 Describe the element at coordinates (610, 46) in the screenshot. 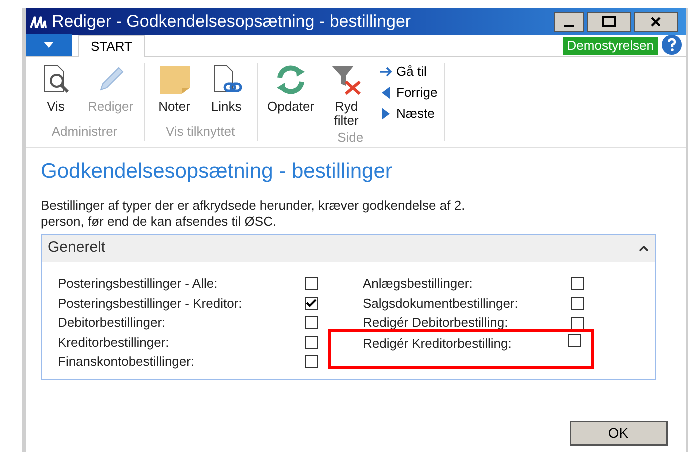

I see `company-badge: Demostyrelsen` at that location.